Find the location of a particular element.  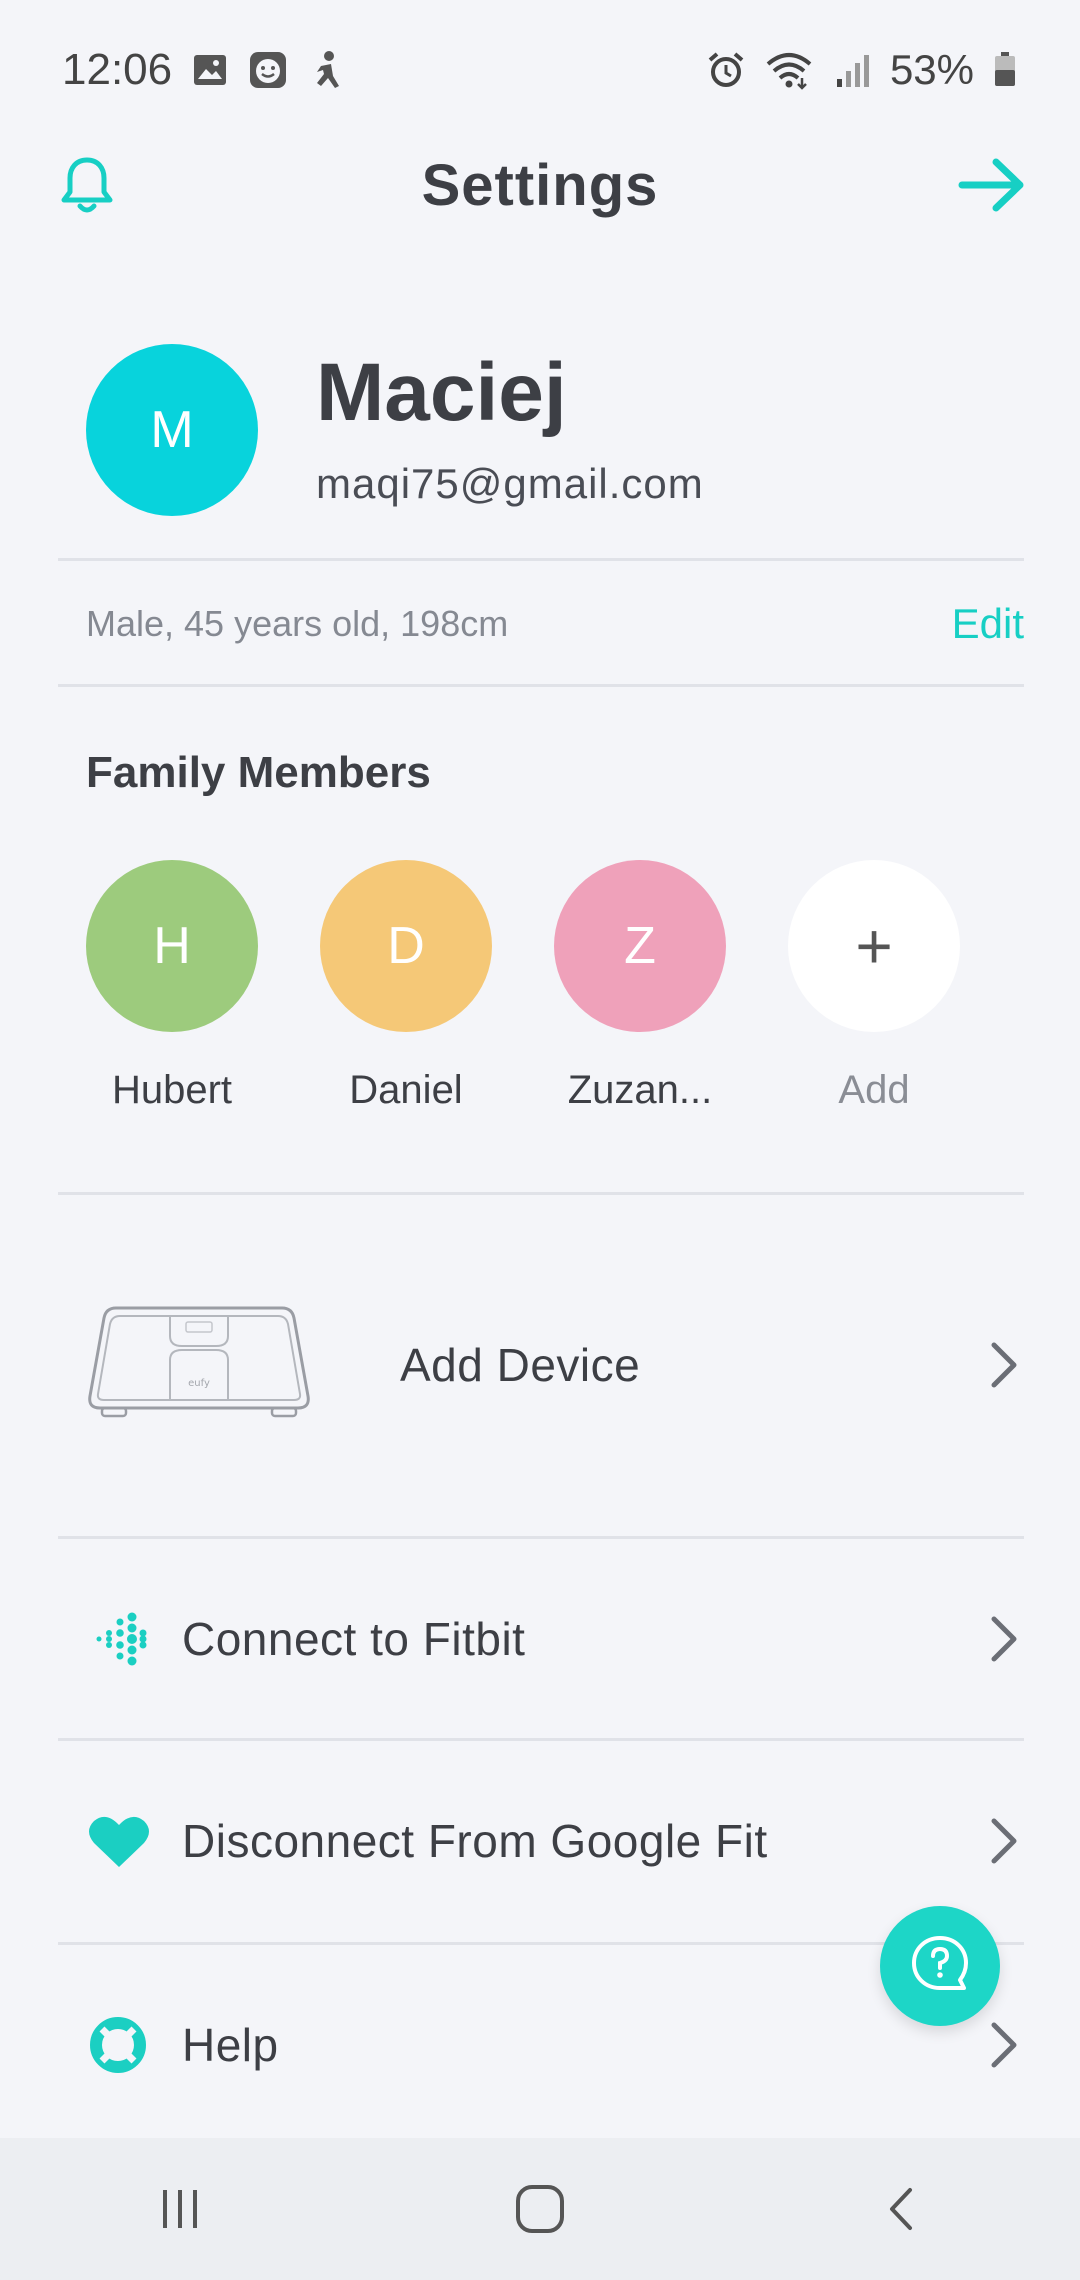

family-member-hubert: H Hubert is located at coordinates (172, 986).